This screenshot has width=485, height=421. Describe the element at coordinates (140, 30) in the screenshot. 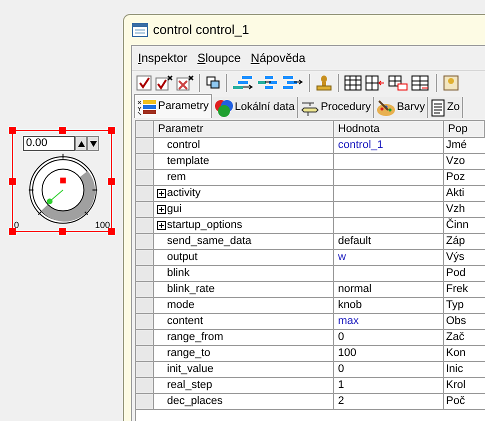

I see `window-icon` at that location.